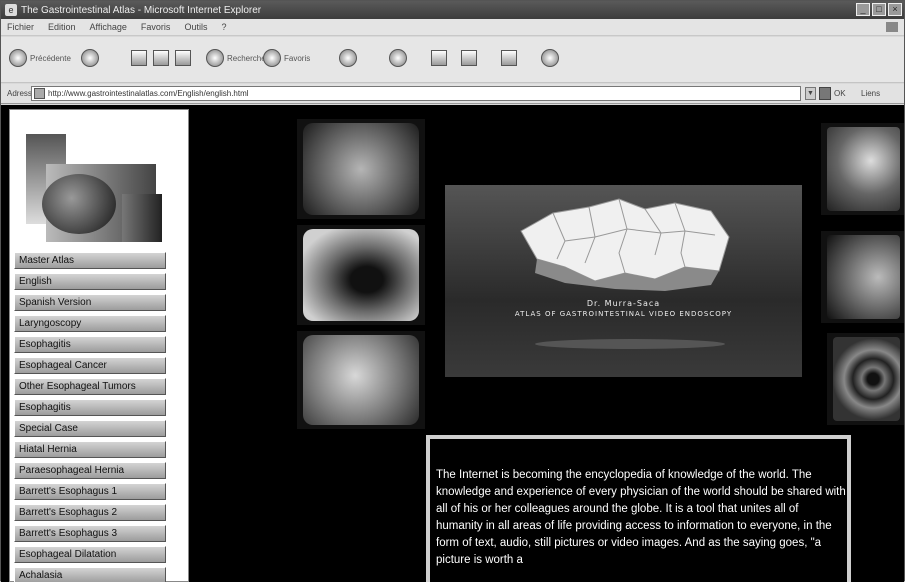 This screenshot has height=582, width=905. I want to click on stop-button, so click(140, 58).